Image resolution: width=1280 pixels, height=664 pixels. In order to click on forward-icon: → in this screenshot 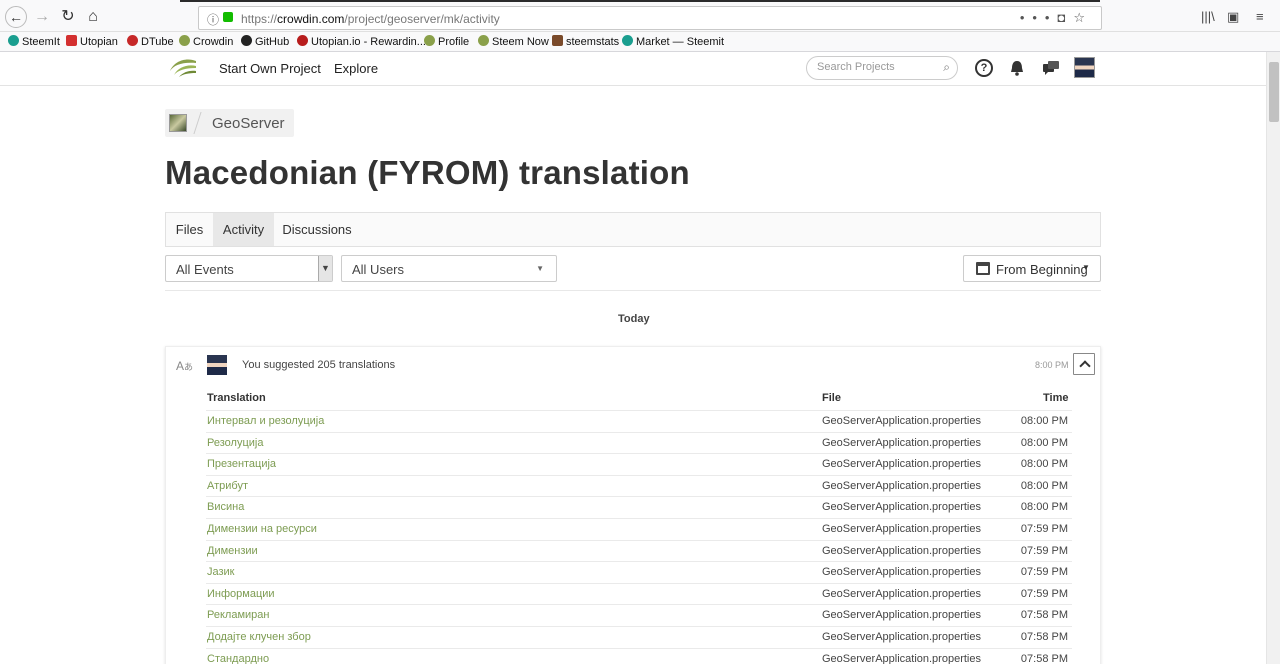, I will do `click(42, 17)`.